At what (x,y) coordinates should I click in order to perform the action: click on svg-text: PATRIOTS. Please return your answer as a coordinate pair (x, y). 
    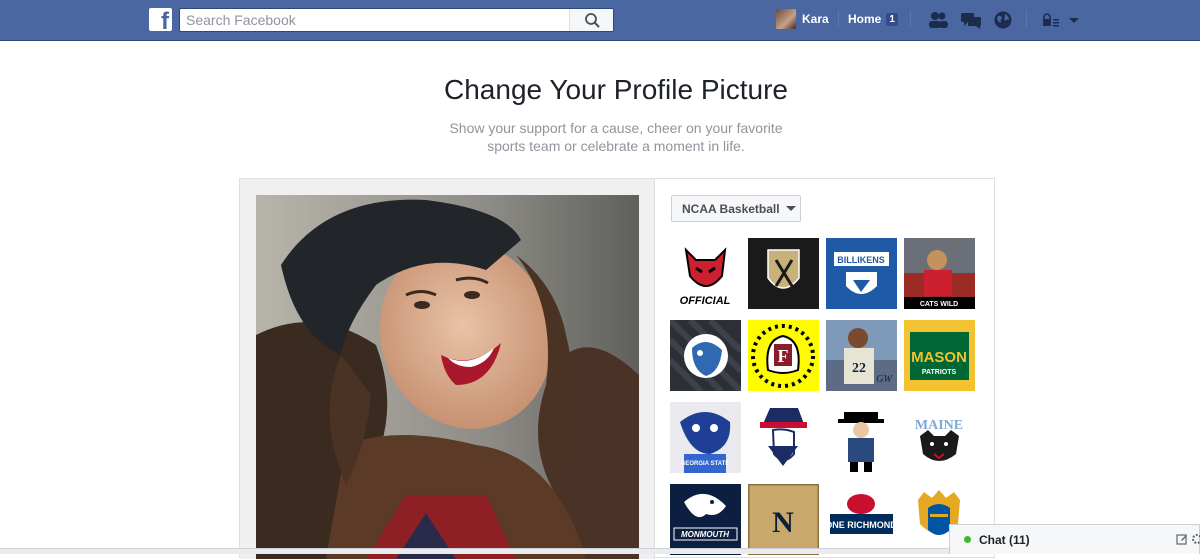
    Looking at the image, I should click on (939, 372).